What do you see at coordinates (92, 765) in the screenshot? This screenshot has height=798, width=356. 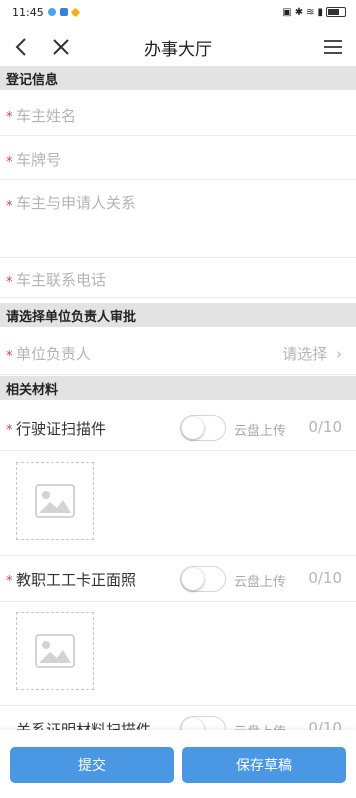 I see `submit-button: 提交` at bounding box center [92, 765].